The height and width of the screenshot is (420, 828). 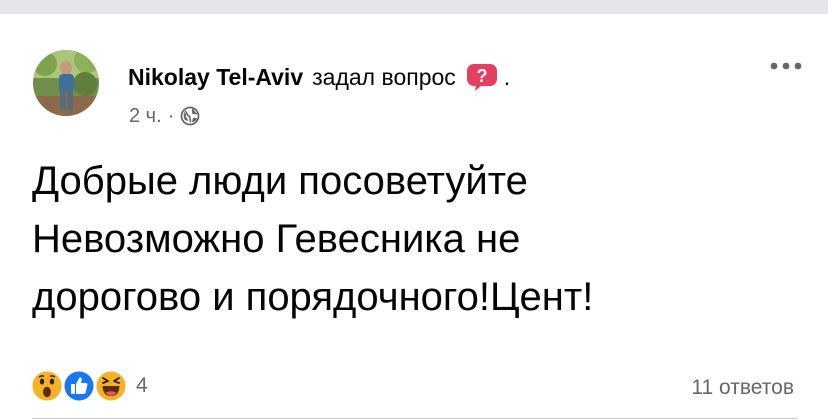 I want to click on post-meta: 2 ч. ·, so click(x=164, y=116).